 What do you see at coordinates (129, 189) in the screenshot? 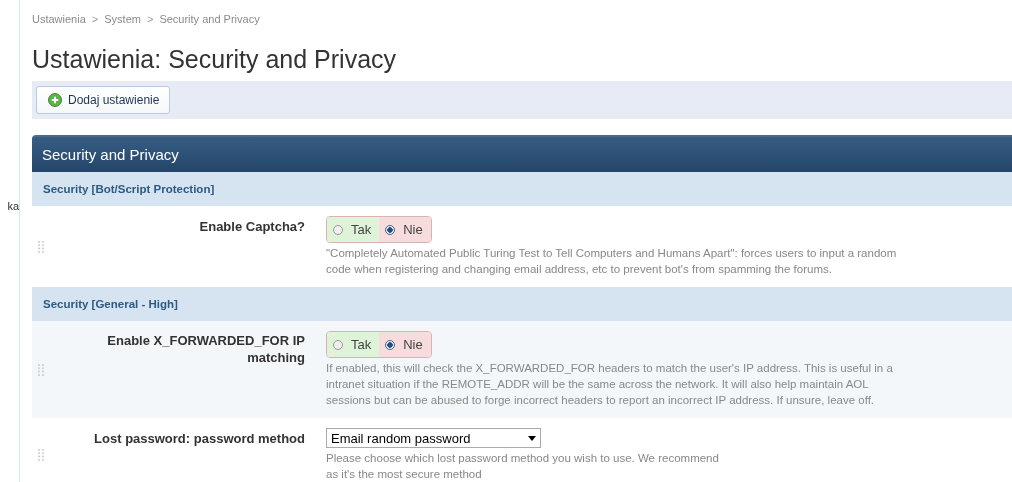
I see `section-title: Security [Bot/Script Protection]` at bounding box center [129, 189].